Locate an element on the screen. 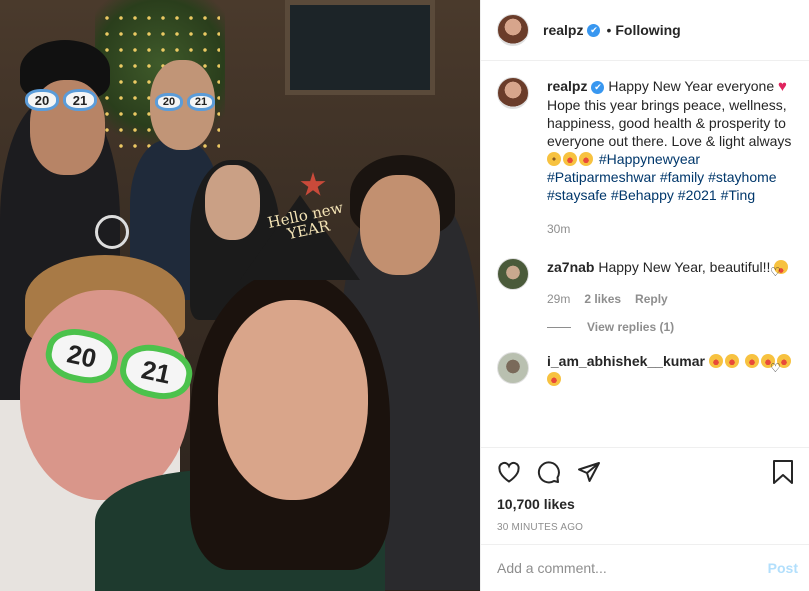 The height and width of the screenshot is (591, 809). hashtag: #Happynewyear is located at coordinates (649, 159).